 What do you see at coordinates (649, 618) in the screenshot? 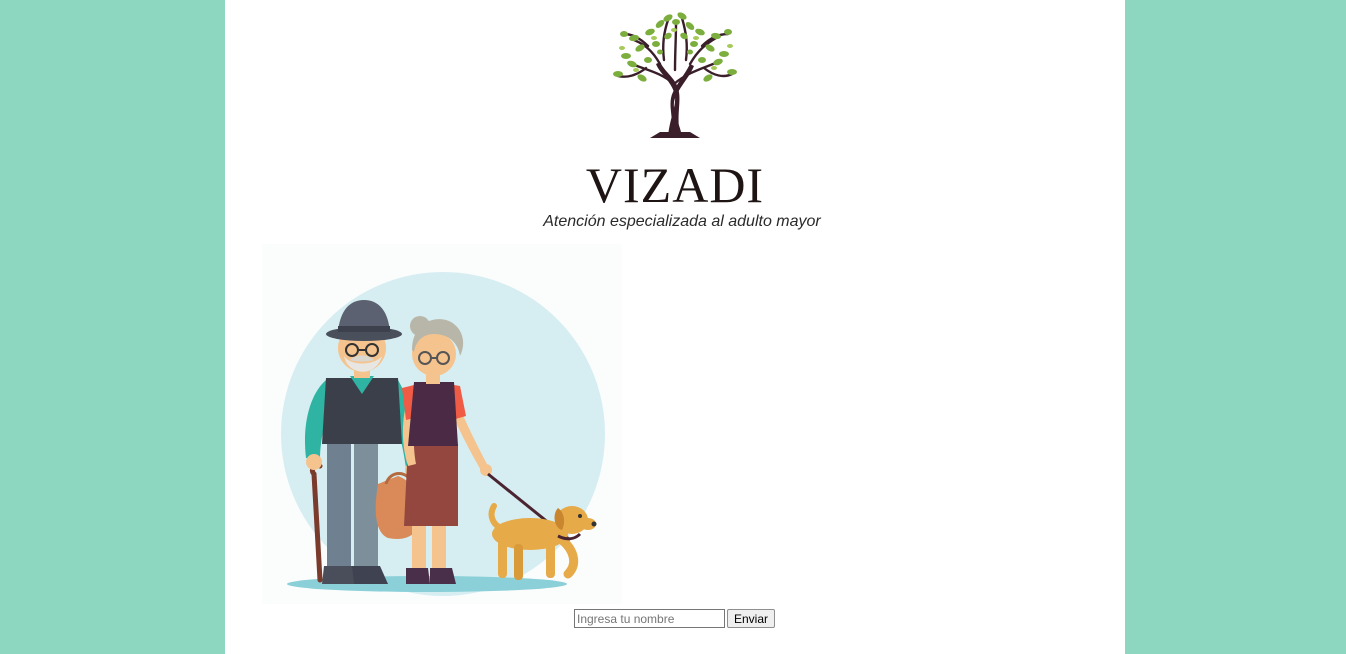
I see `name-input` at bounding box center [649, 618].